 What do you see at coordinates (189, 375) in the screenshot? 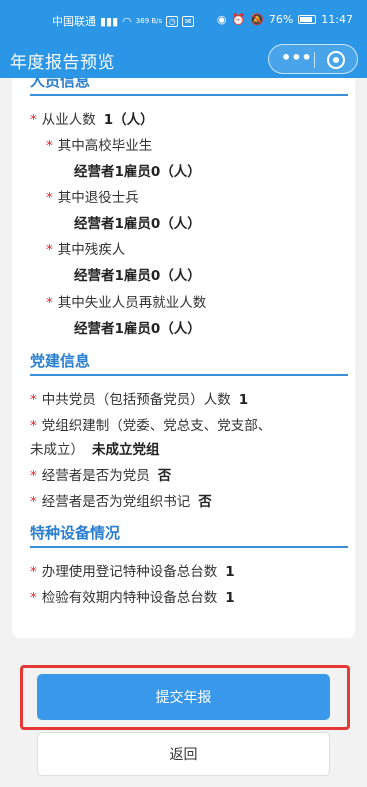
I see `section-divider-party` at bounding box center [189, 375].